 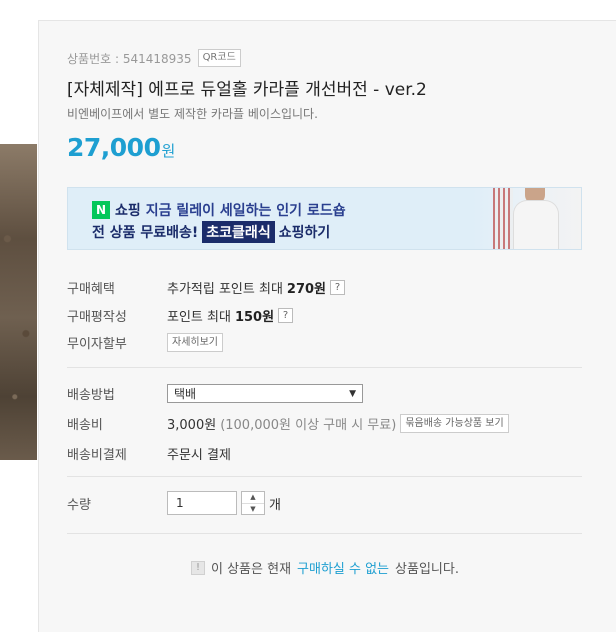 I want to click on banner-cta: 쇼핑하기, so click(x=304, y=233).